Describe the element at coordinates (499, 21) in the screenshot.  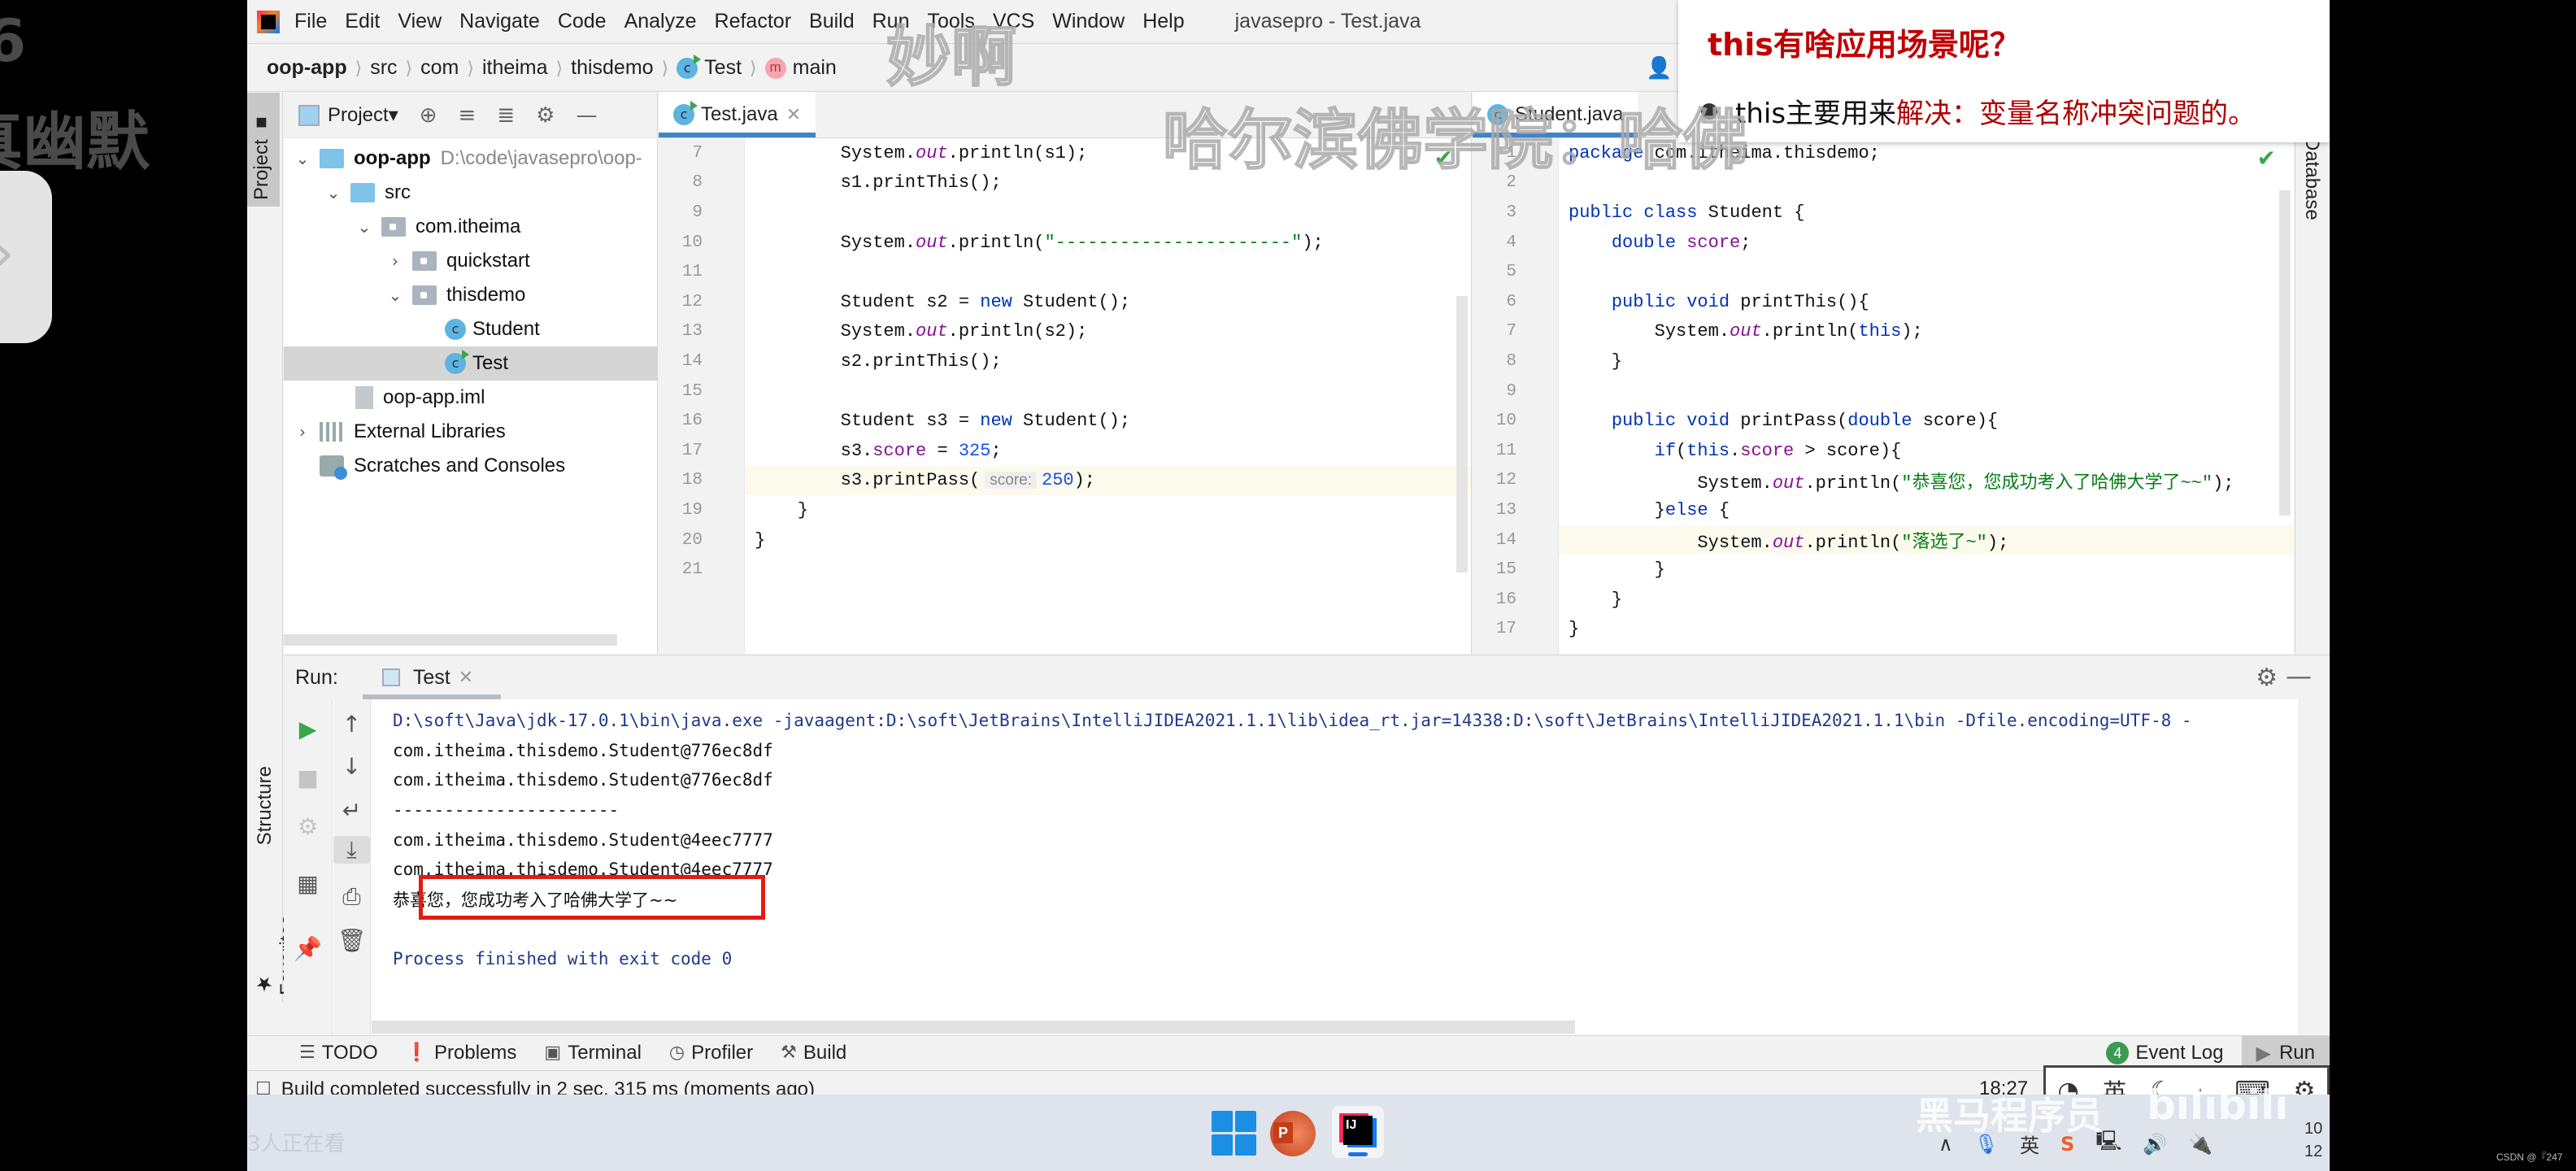
I see `menu-navigate: Navigate` at that location.